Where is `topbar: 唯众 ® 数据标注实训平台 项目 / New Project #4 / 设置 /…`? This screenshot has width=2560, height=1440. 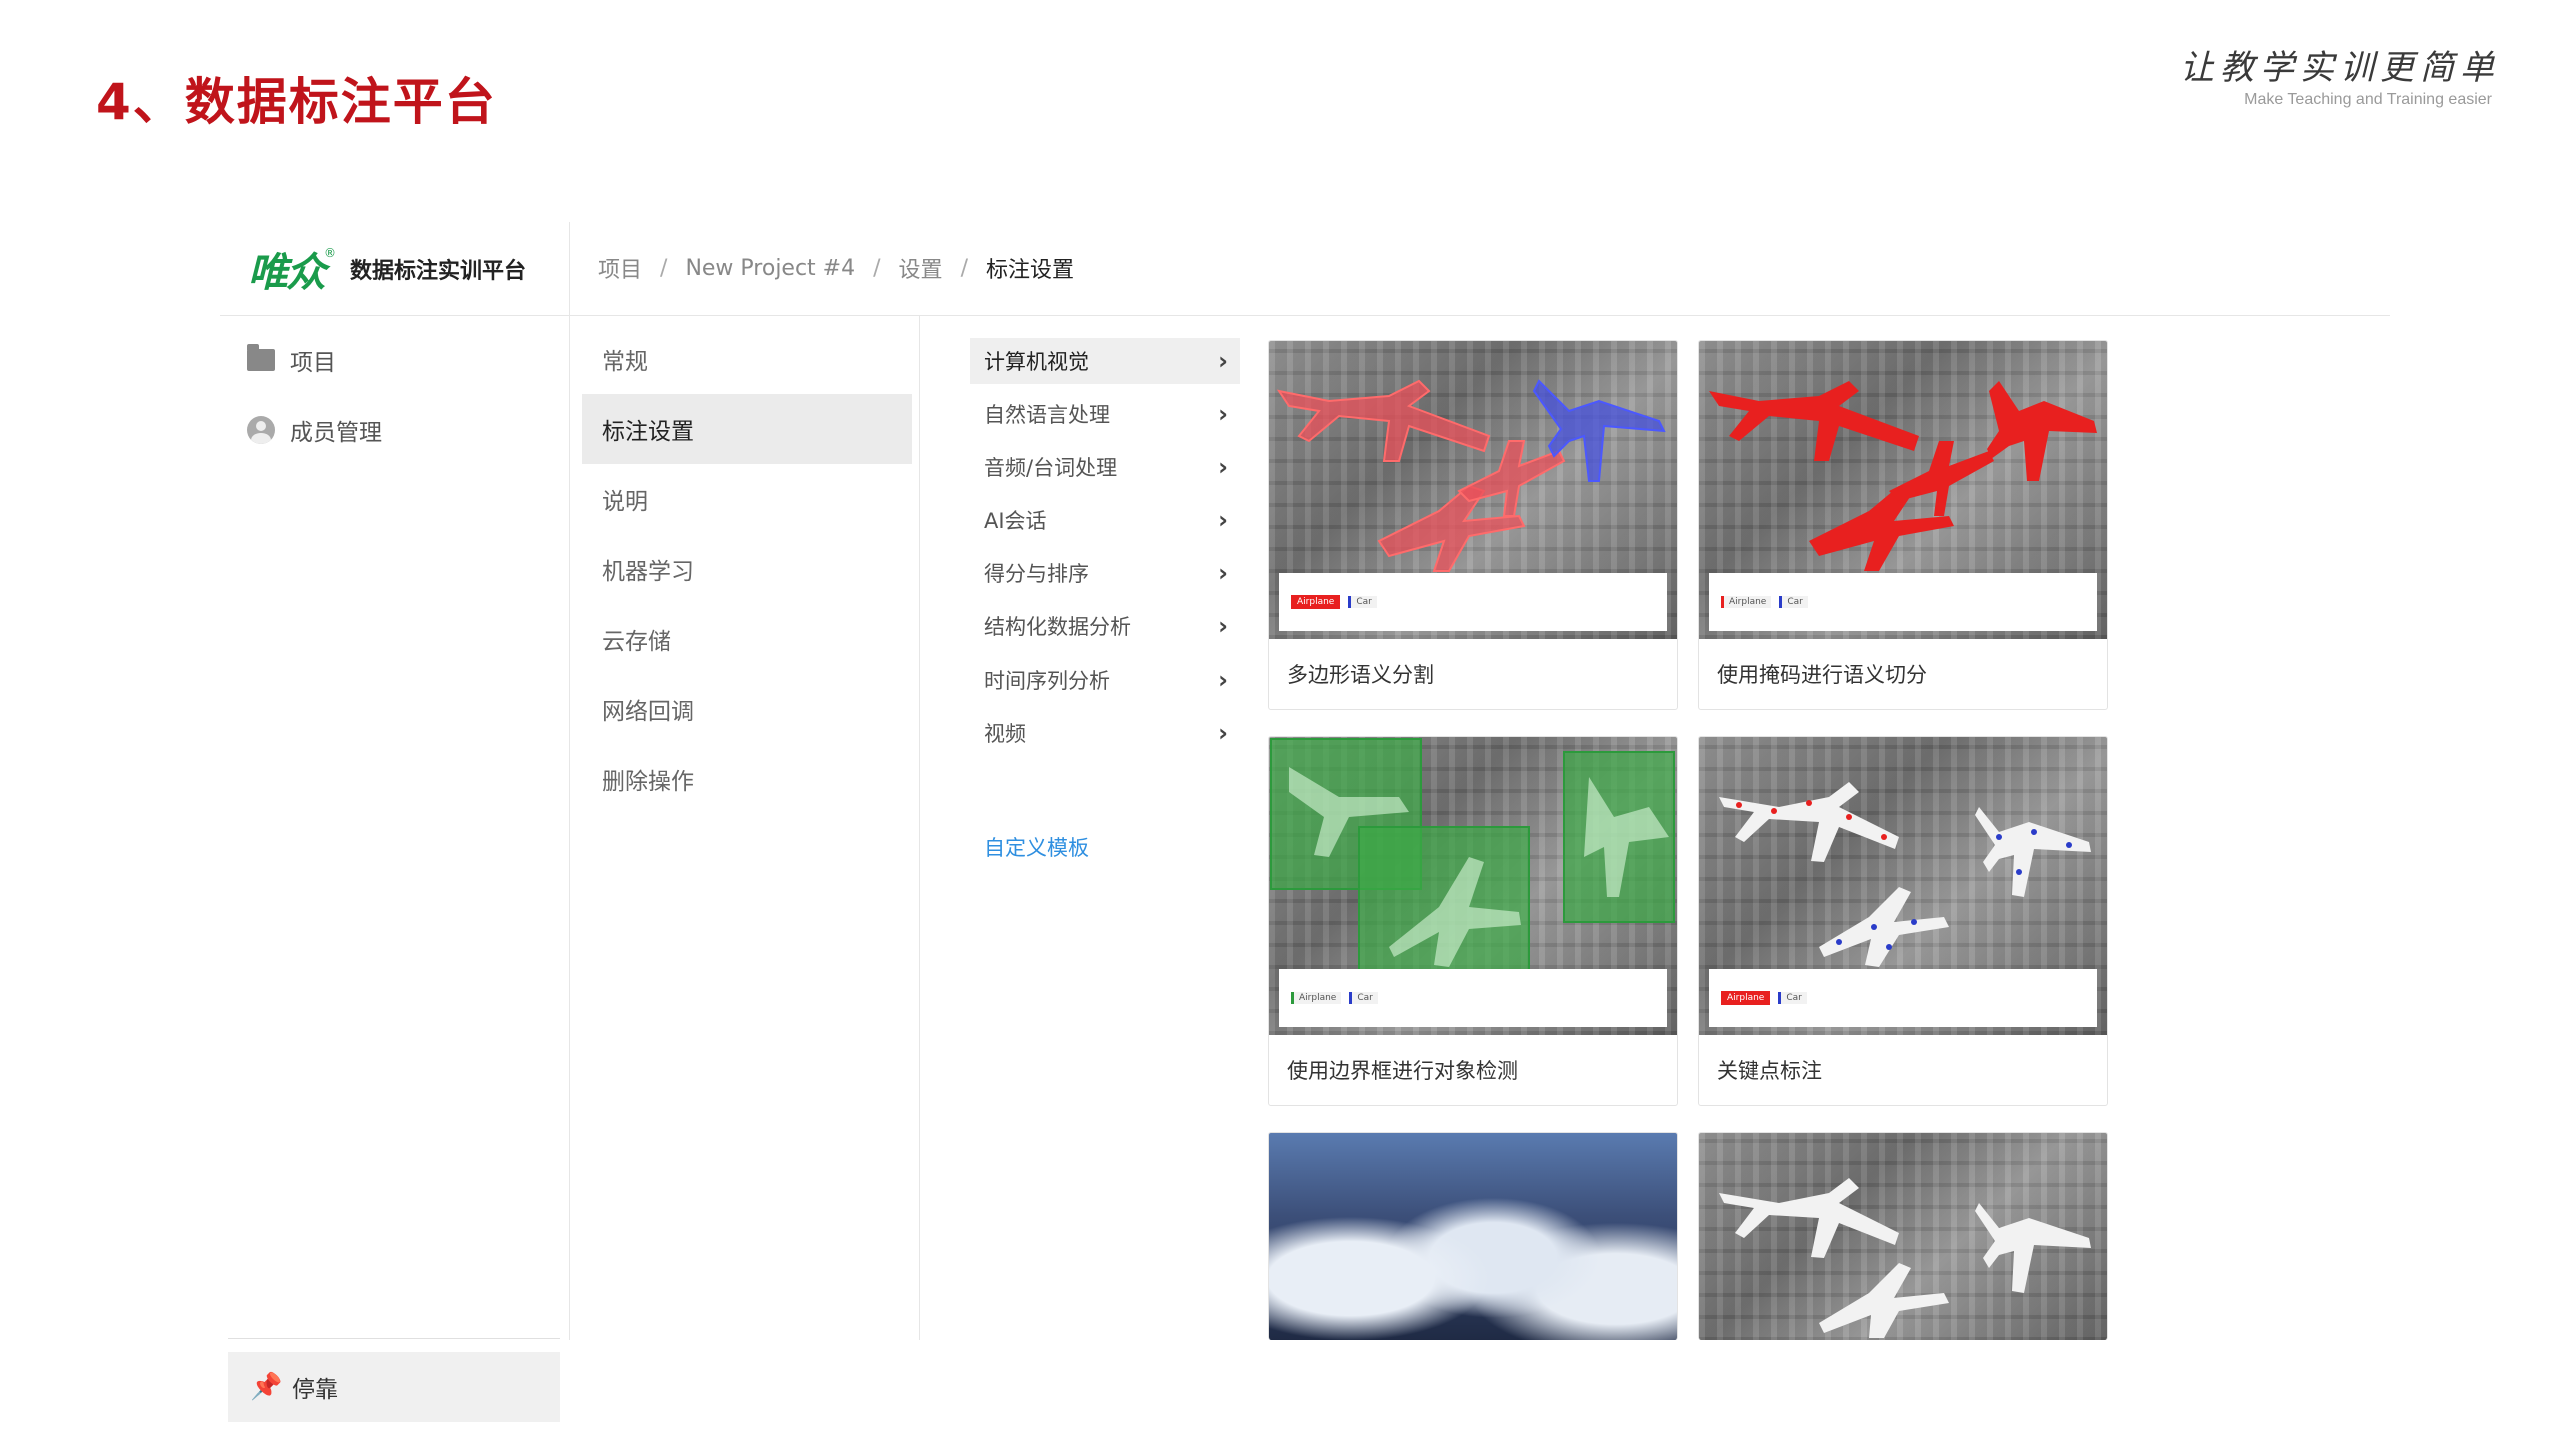
topbar: 唯众 ® 数据标注实训平台 项目 / New Project #4 / 设置 /… is located at coordinates (1305, 269).